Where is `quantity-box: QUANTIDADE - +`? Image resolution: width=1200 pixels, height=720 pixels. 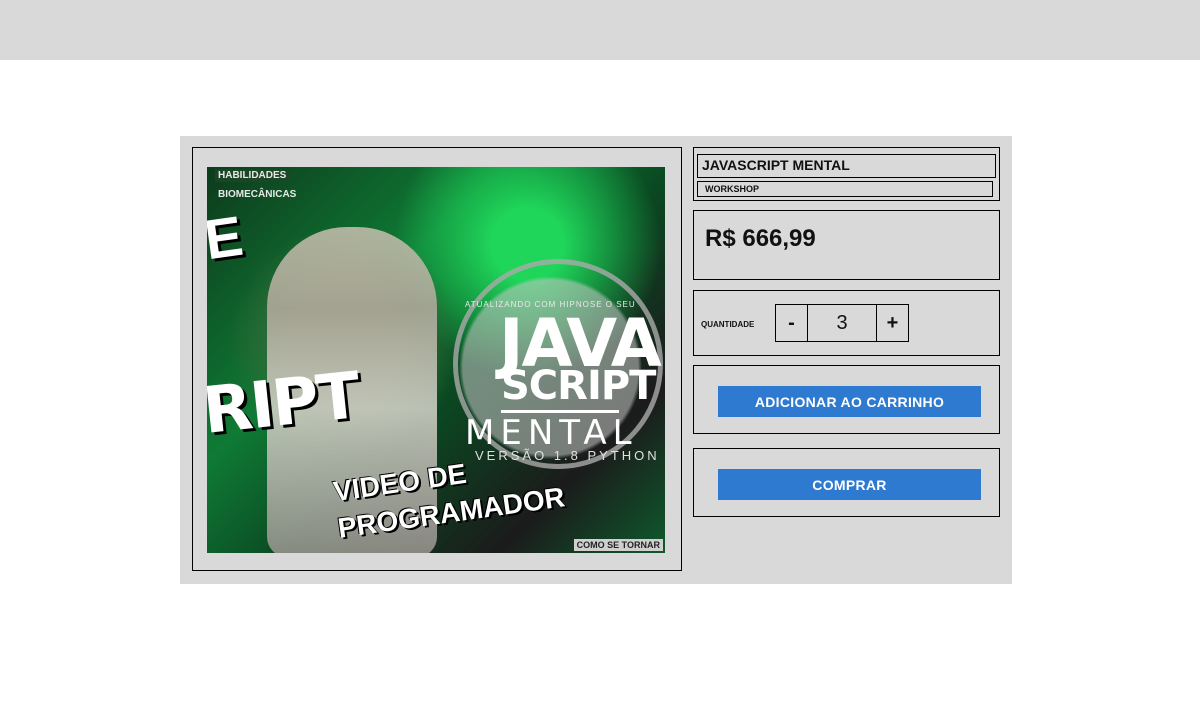
quantity-box: QUANTIDADE - + is located at coordinates (846, 323).